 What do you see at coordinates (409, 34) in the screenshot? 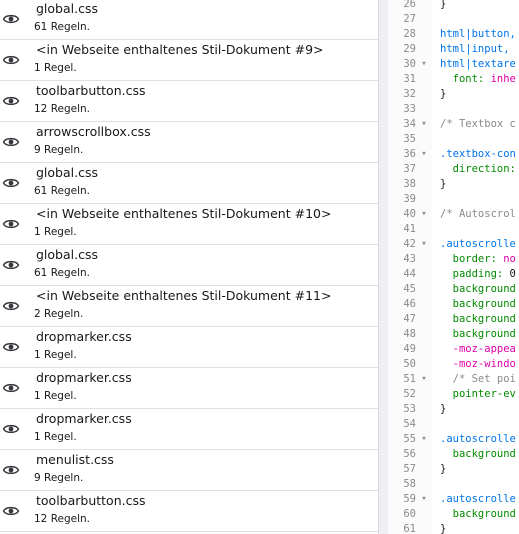
I see `line-number: 28` at bounding box center [409, 34].